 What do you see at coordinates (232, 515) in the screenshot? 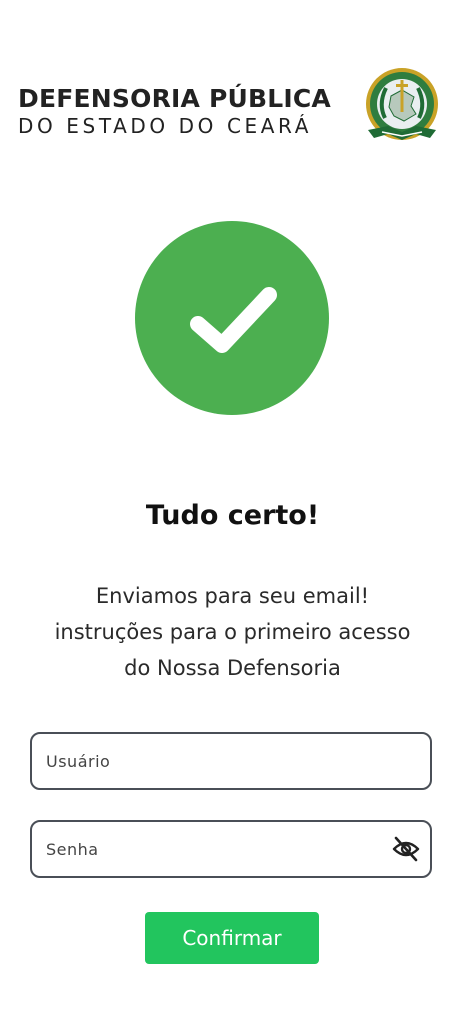
I see `success-heading: Tudo certo!` at bounding box center [232, 515].